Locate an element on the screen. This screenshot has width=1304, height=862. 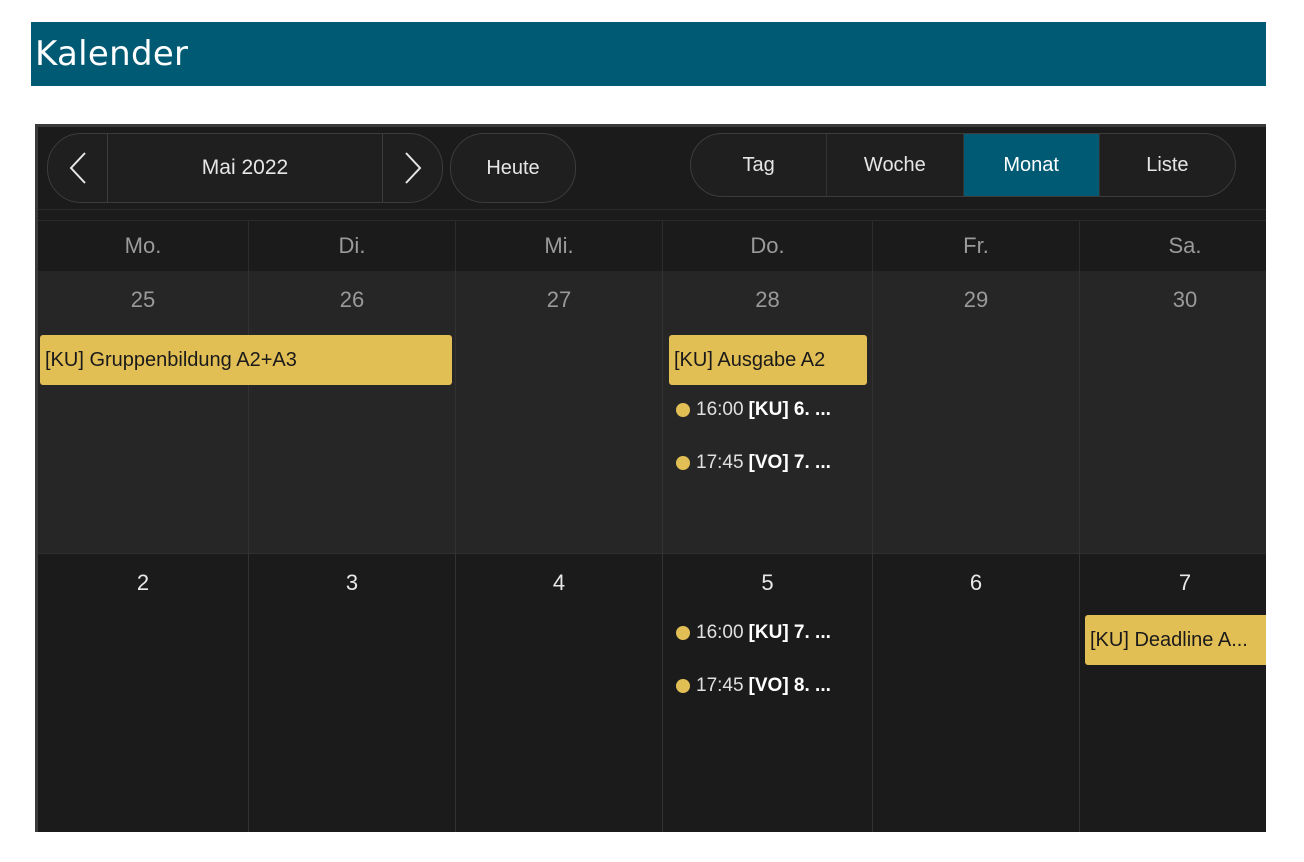
day-cell: 3 is located at coordinates (352, 693).